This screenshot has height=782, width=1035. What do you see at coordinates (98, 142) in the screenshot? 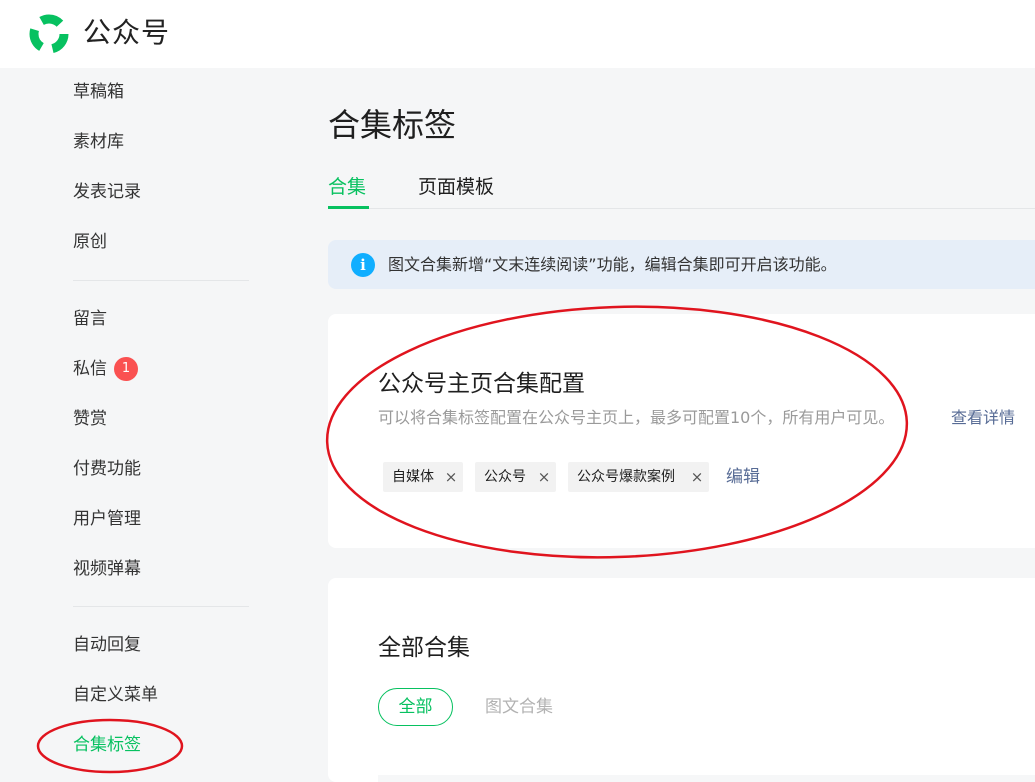
I see `sidebar-item-material-library: 素材库` at bounding box center [98, 142].